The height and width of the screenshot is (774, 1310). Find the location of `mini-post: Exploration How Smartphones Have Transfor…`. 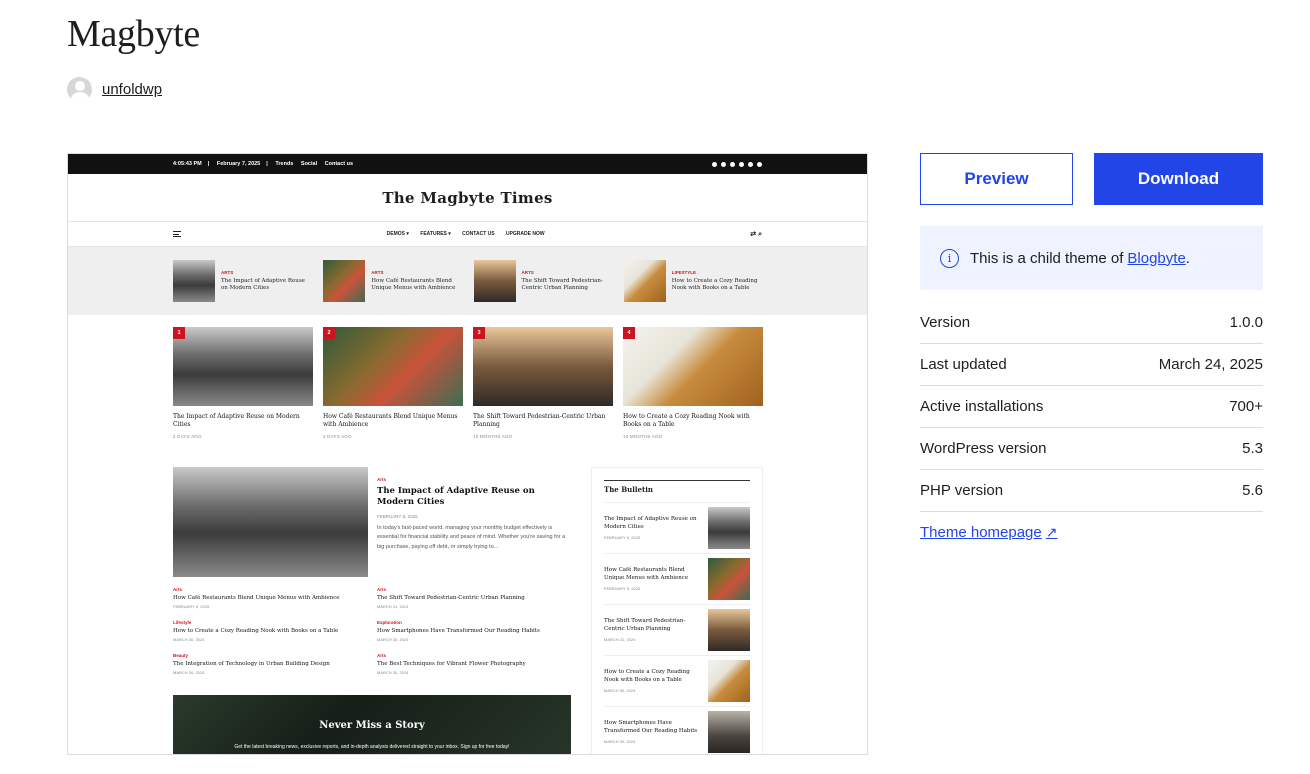

mini-post: Exploration How Smartphones Have Transfor… is located at coordinates (458, 631).